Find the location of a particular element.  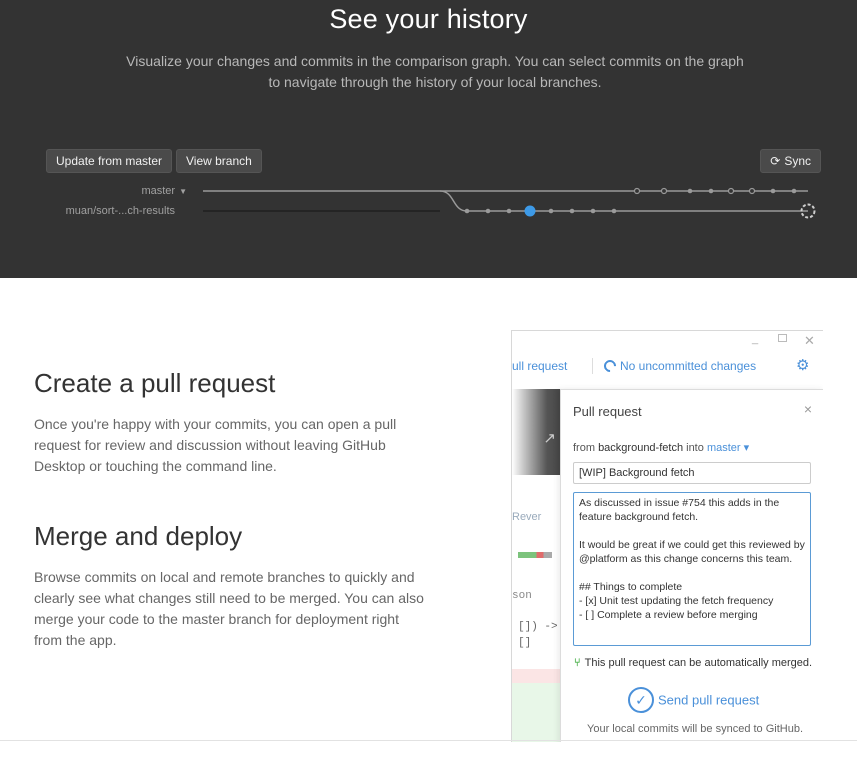

commit-graph is located at coordinates (509, 203).